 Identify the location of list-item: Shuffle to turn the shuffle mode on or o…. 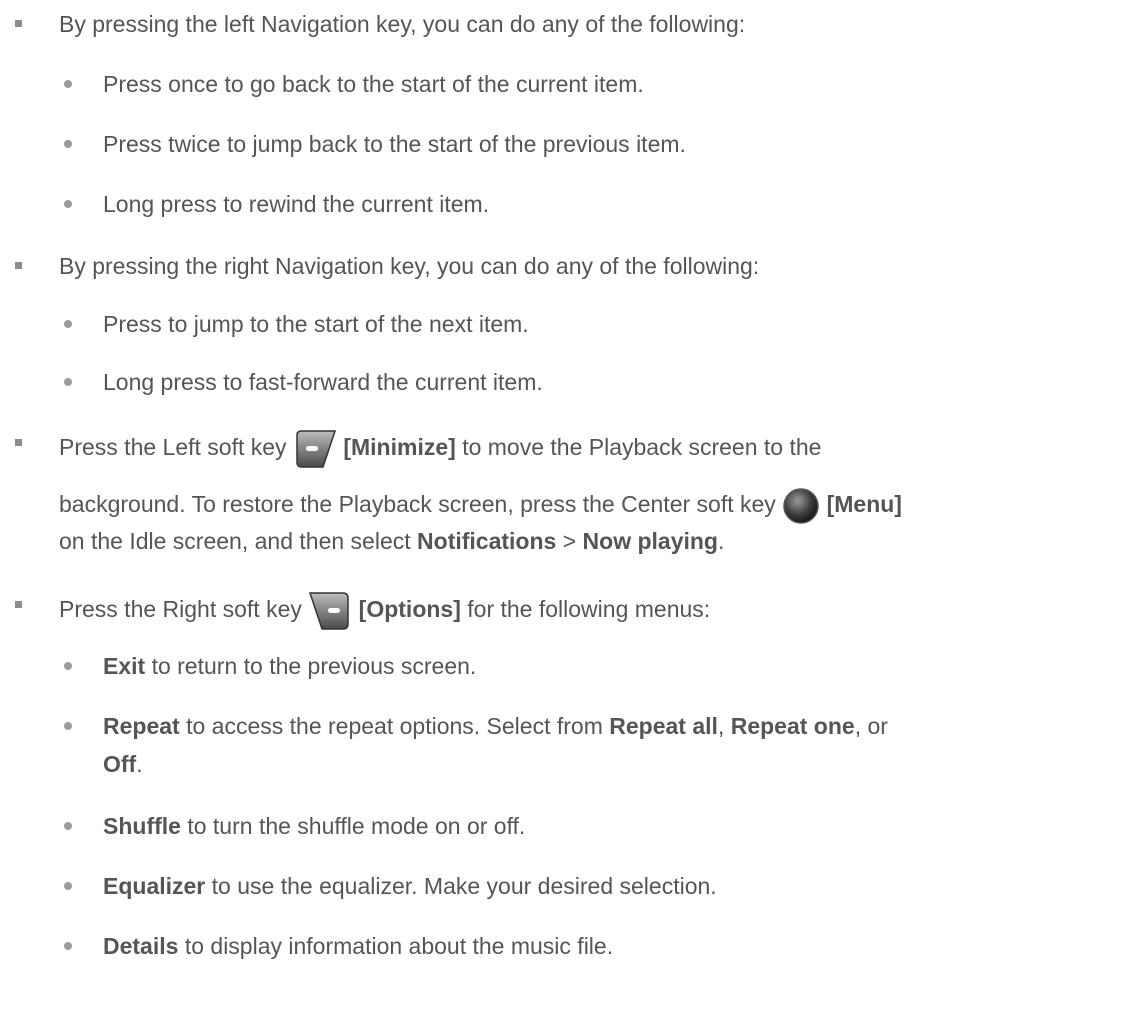
(314, 826).